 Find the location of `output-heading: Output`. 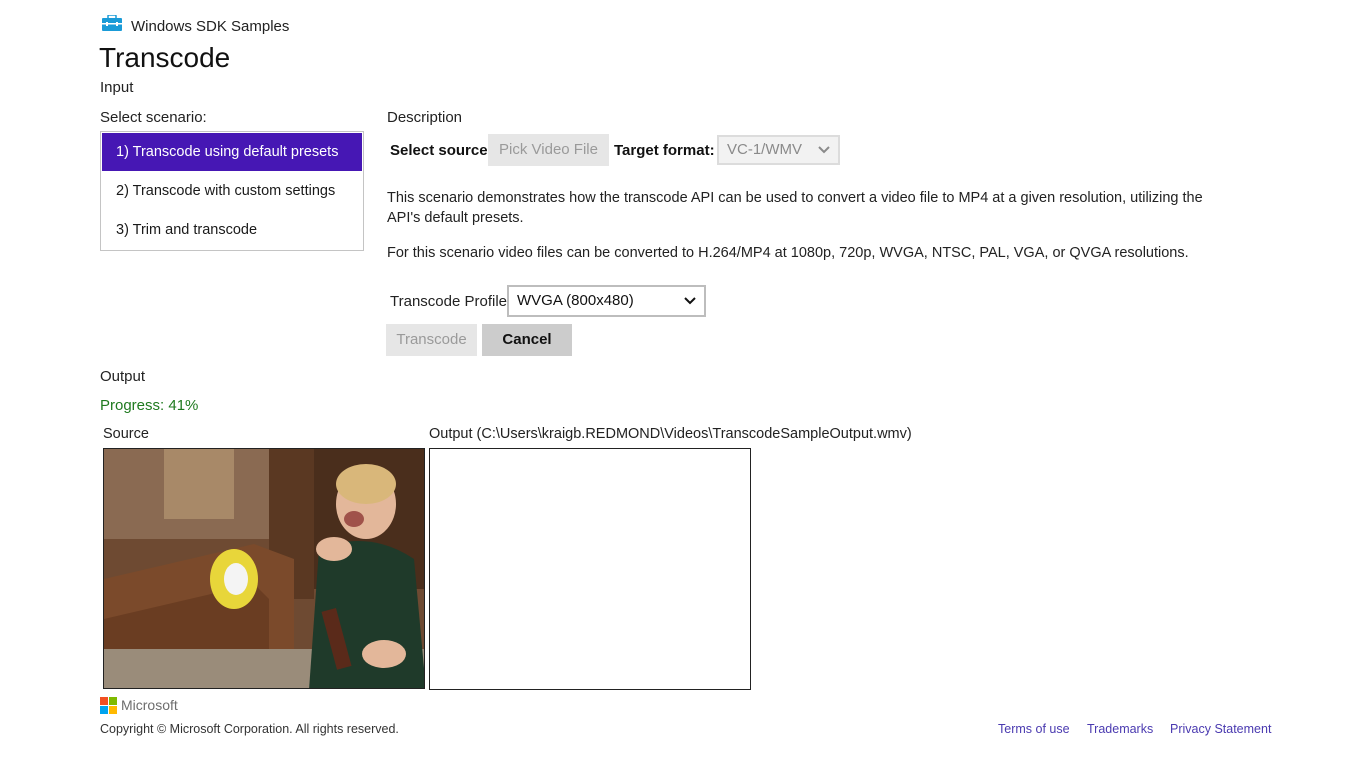

output-heading: Output is located at coordinates (123, 376).